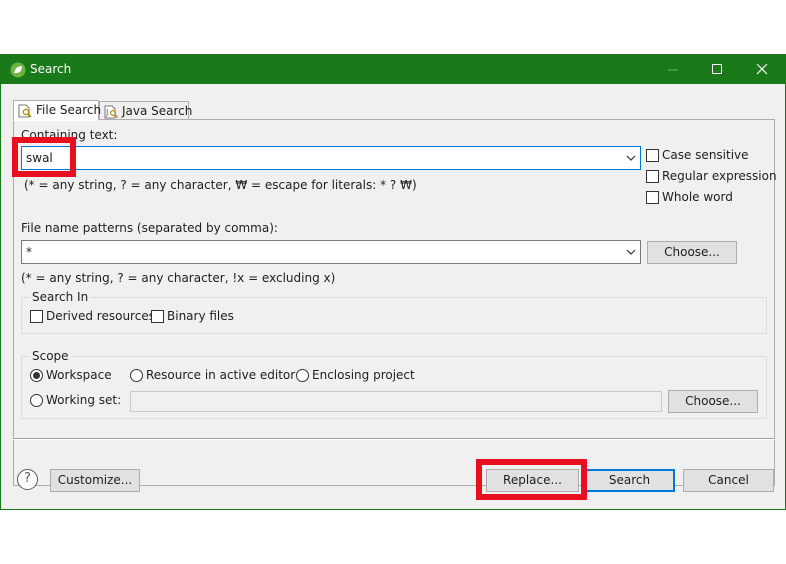  I want to click on maximize-button, so click(717, 69).